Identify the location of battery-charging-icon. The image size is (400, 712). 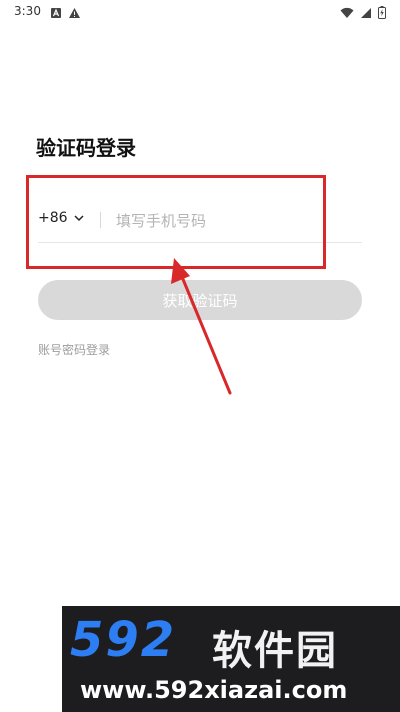
(382, 13).